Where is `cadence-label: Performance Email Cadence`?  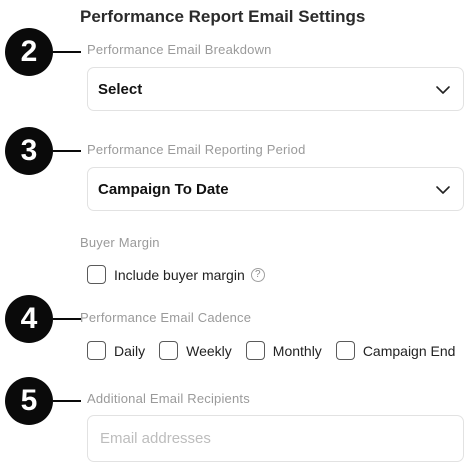
cadence-label: Performance Email Cadence is located at coordinates (166, 317).